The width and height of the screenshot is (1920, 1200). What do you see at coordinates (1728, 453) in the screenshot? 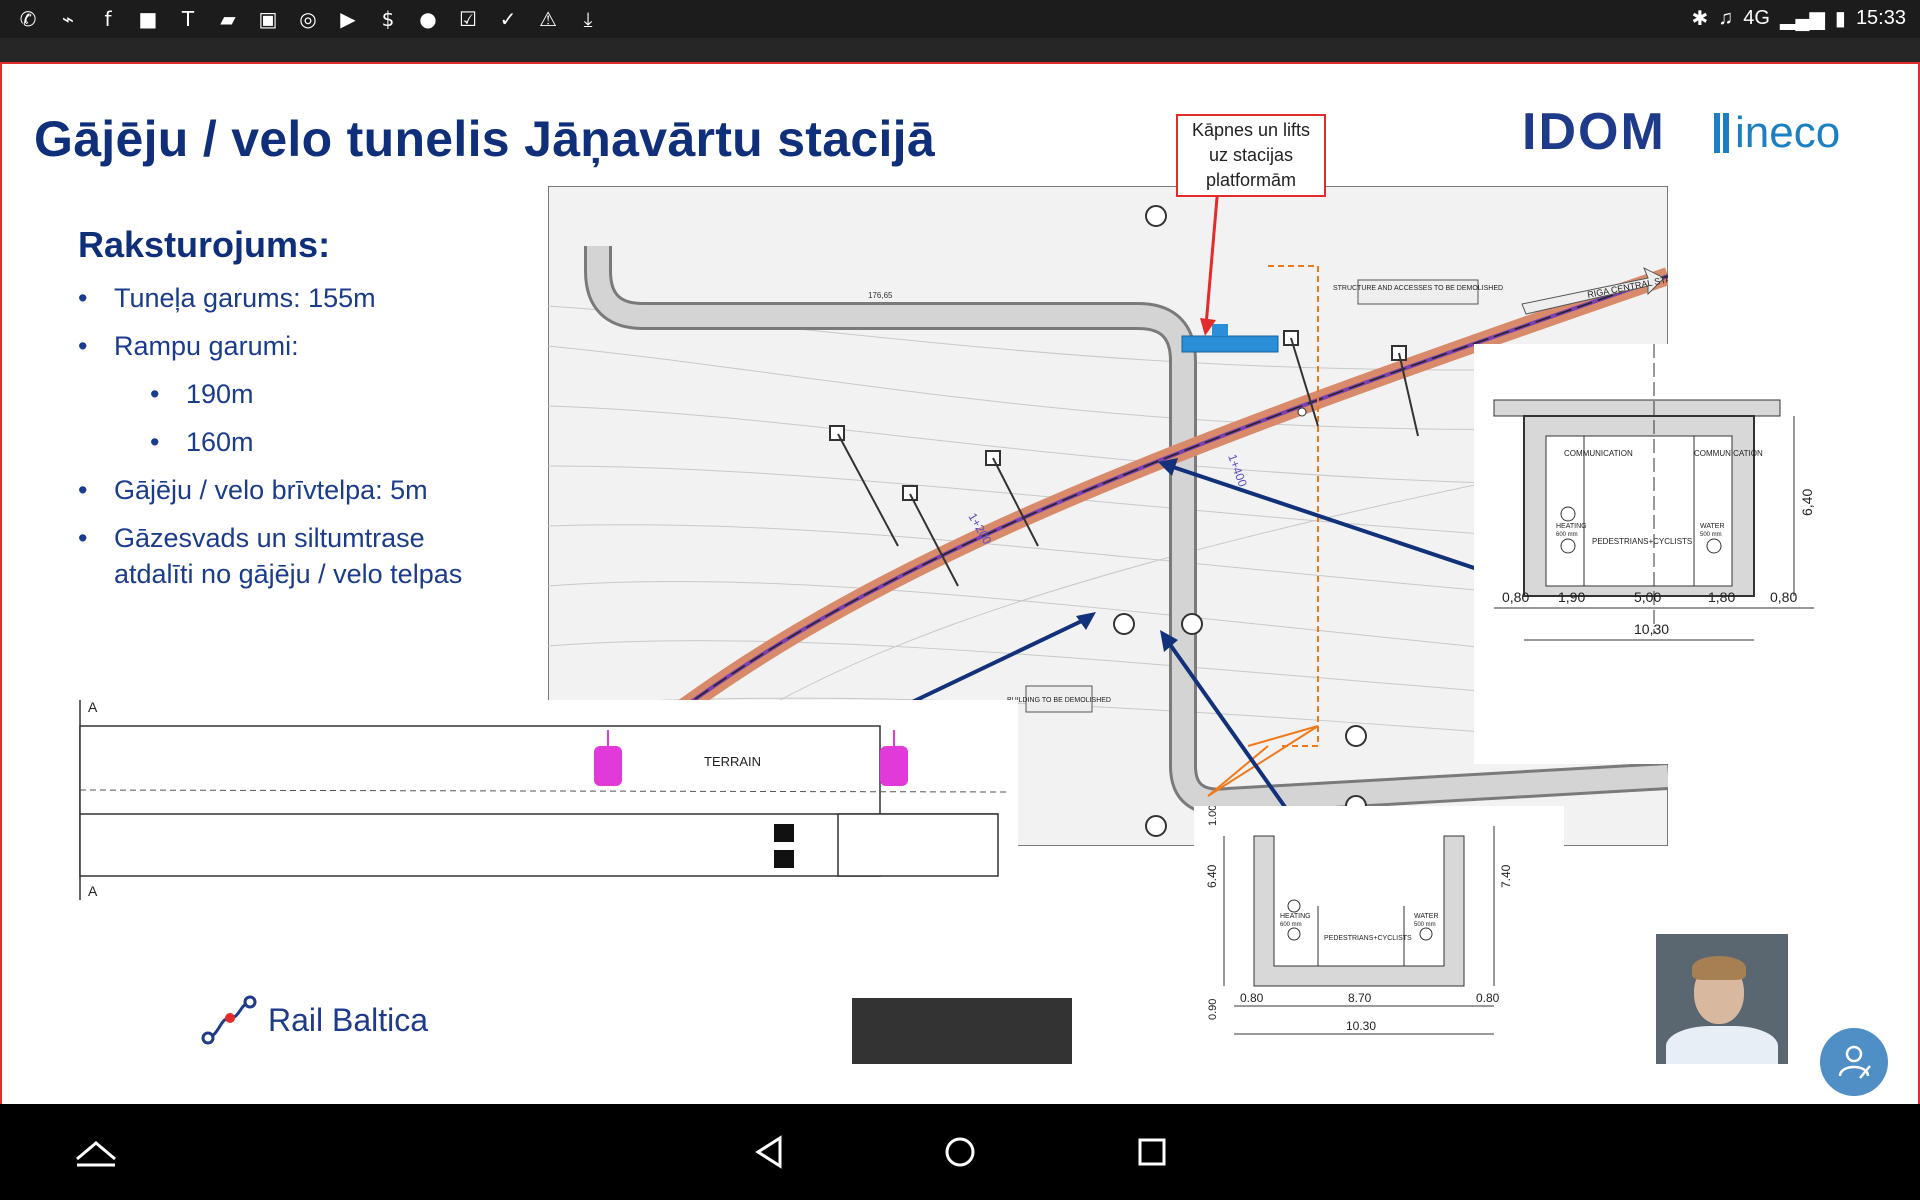
I see `comm-right-label: COMMUNICATION` at bounding box center [1728, 453].